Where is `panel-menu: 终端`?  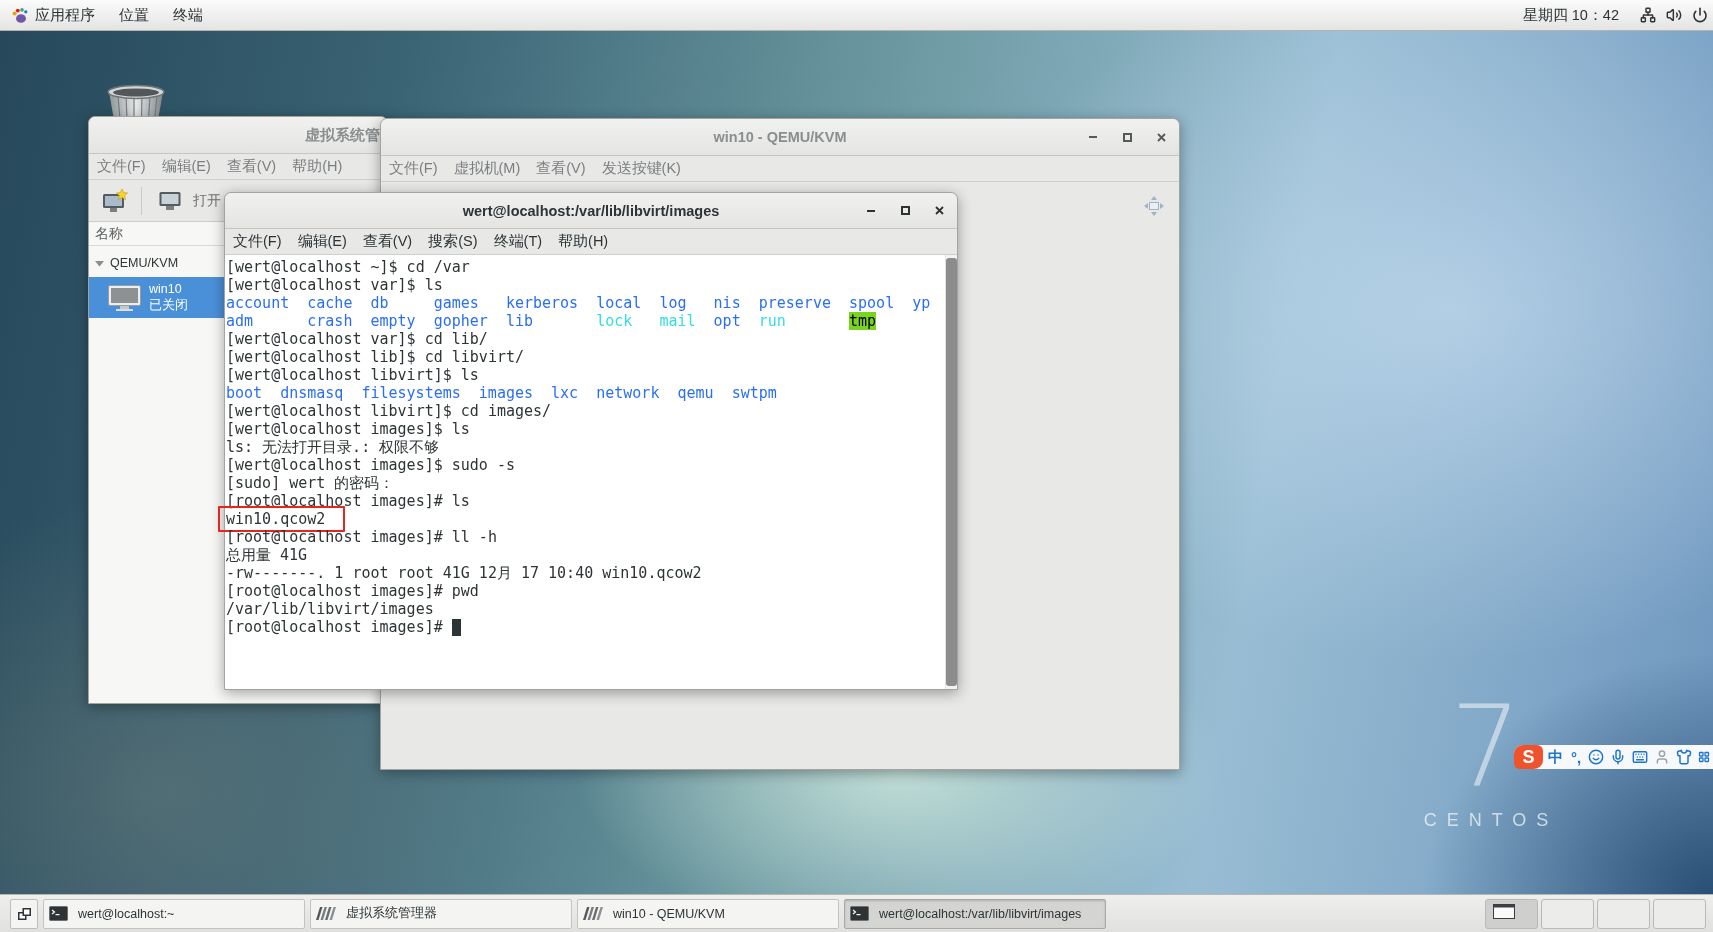 panel-menu: 终端 is located at coordinates (188, 15).